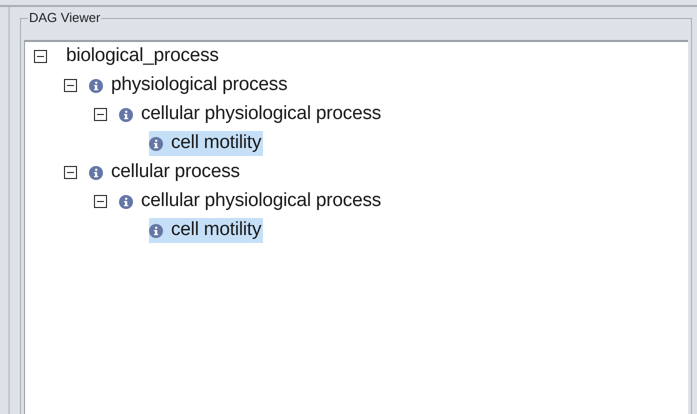 This screenshot has height=414, width=697. Describe the element at coordinates (189, 85) in the screenshot. I see `tree-node: physiological process` at that location.